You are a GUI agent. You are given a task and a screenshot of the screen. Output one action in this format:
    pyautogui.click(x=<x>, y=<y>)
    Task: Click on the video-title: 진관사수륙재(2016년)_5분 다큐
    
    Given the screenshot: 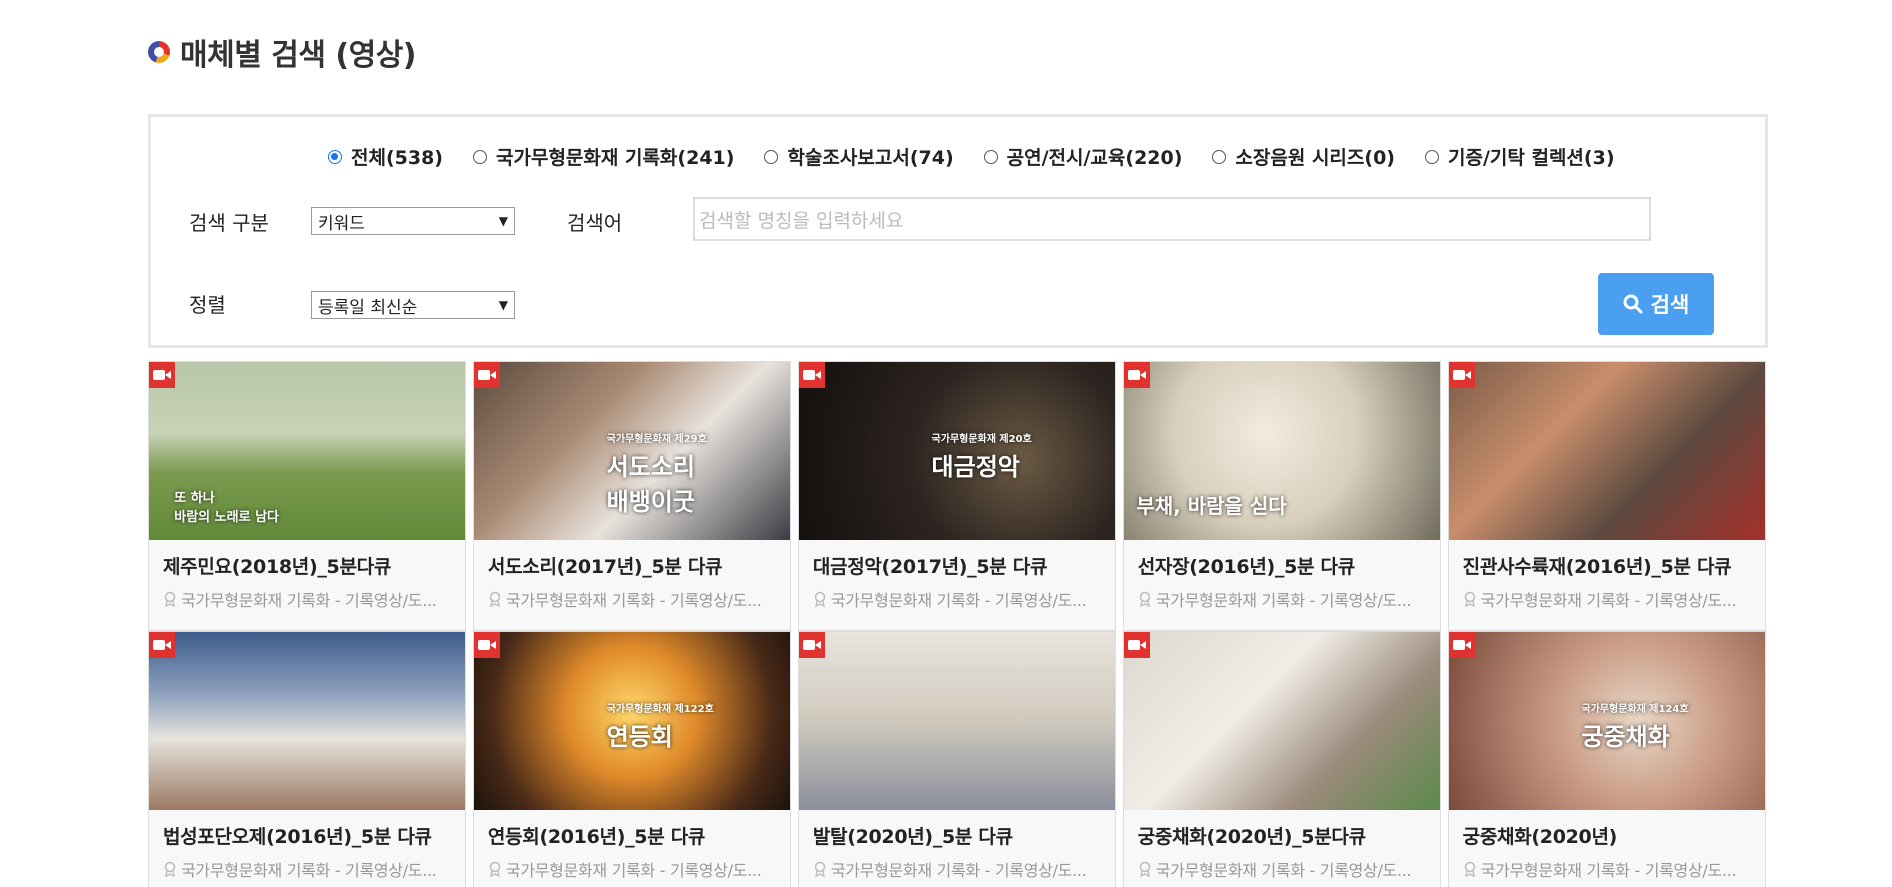 What is the action you would take?
    pyautogui.click(x=1597, y=565)
    